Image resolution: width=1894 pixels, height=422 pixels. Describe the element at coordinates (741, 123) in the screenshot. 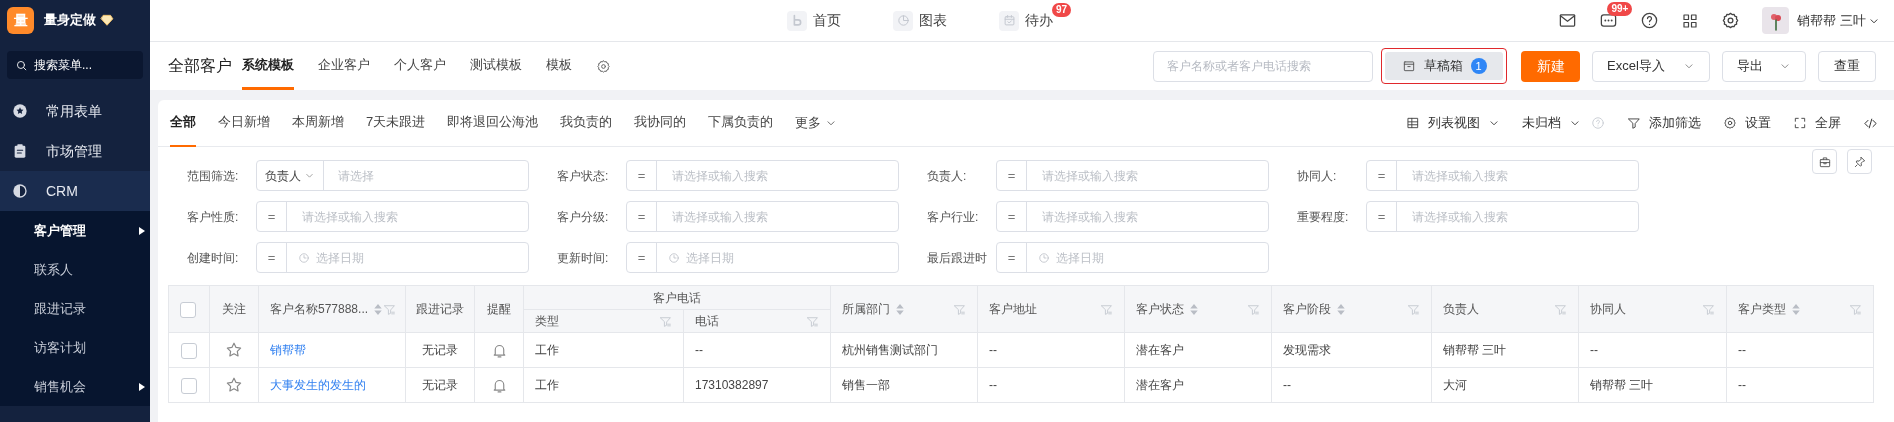

I see `filter-tab: 下属负责的` at that location.